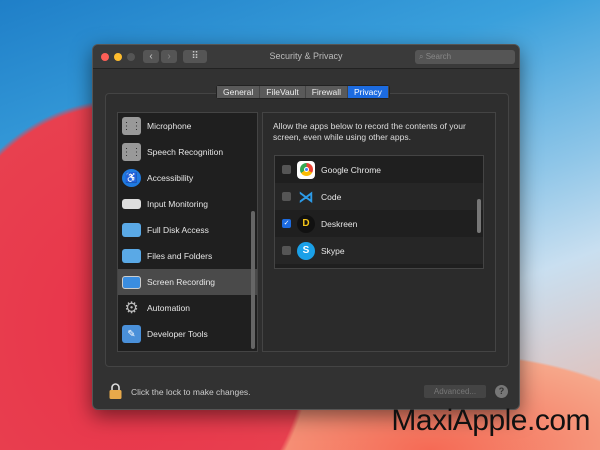 The image size is (600, 450). What do you see at coordinates (253, 280) in the screenshot?
I see `sidebar-scrollbar` at bounding box center [253, 280].